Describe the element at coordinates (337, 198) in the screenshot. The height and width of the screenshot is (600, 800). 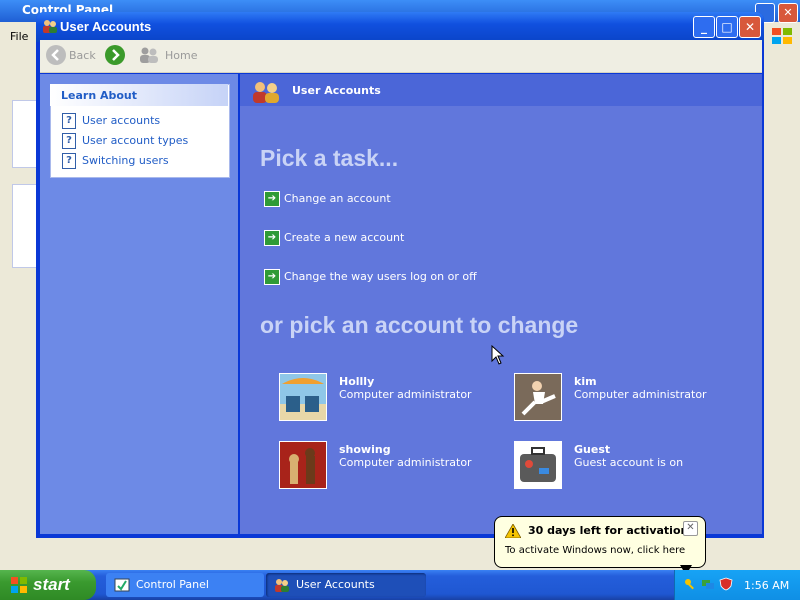
I see `task-label: Change an account` at that location.